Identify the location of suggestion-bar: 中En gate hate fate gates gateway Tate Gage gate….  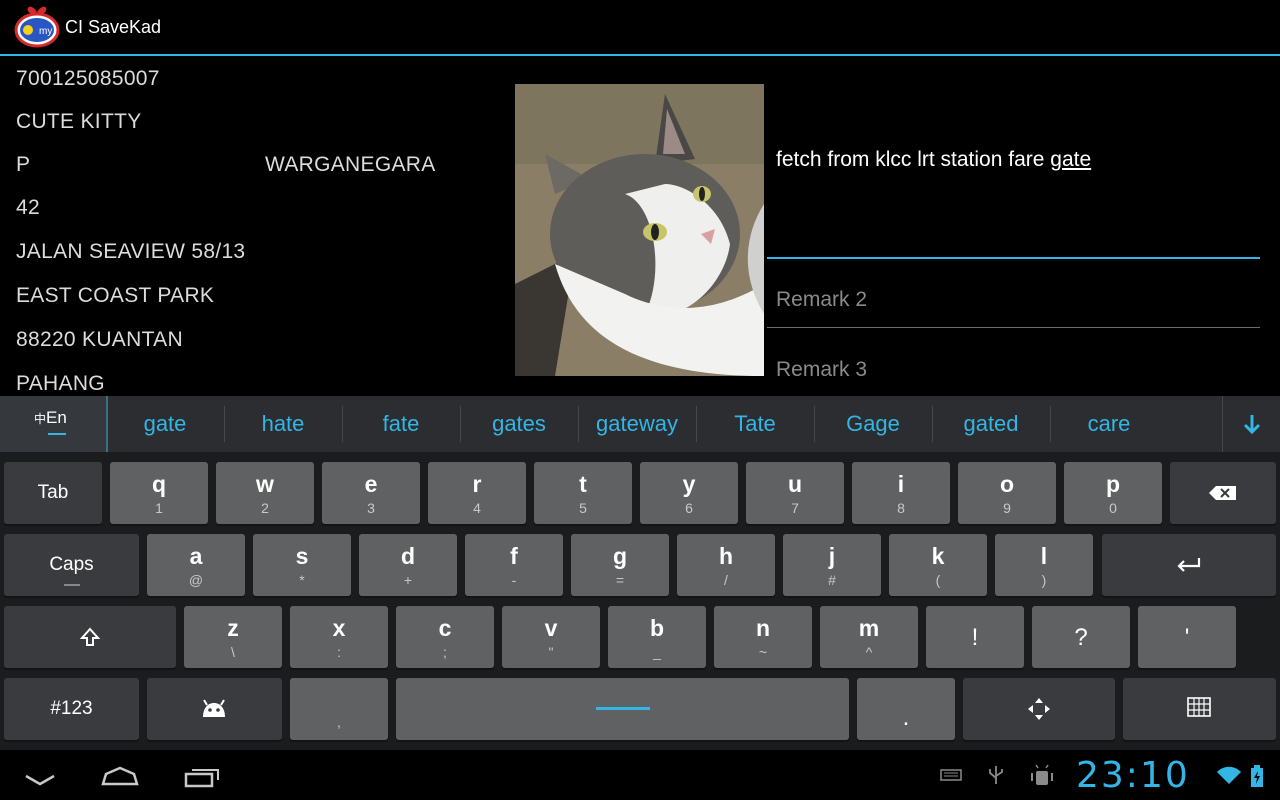
(640, 424).